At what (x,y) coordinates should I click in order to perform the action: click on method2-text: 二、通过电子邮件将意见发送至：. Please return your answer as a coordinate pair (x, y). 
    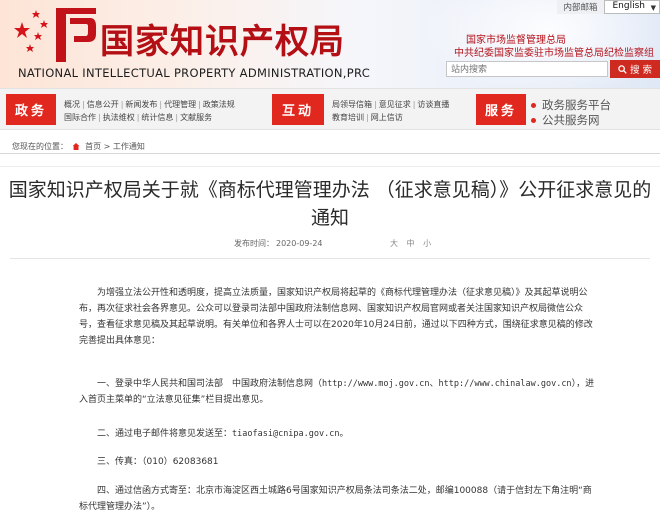
    Looking at the image, I should click on (165, 434).